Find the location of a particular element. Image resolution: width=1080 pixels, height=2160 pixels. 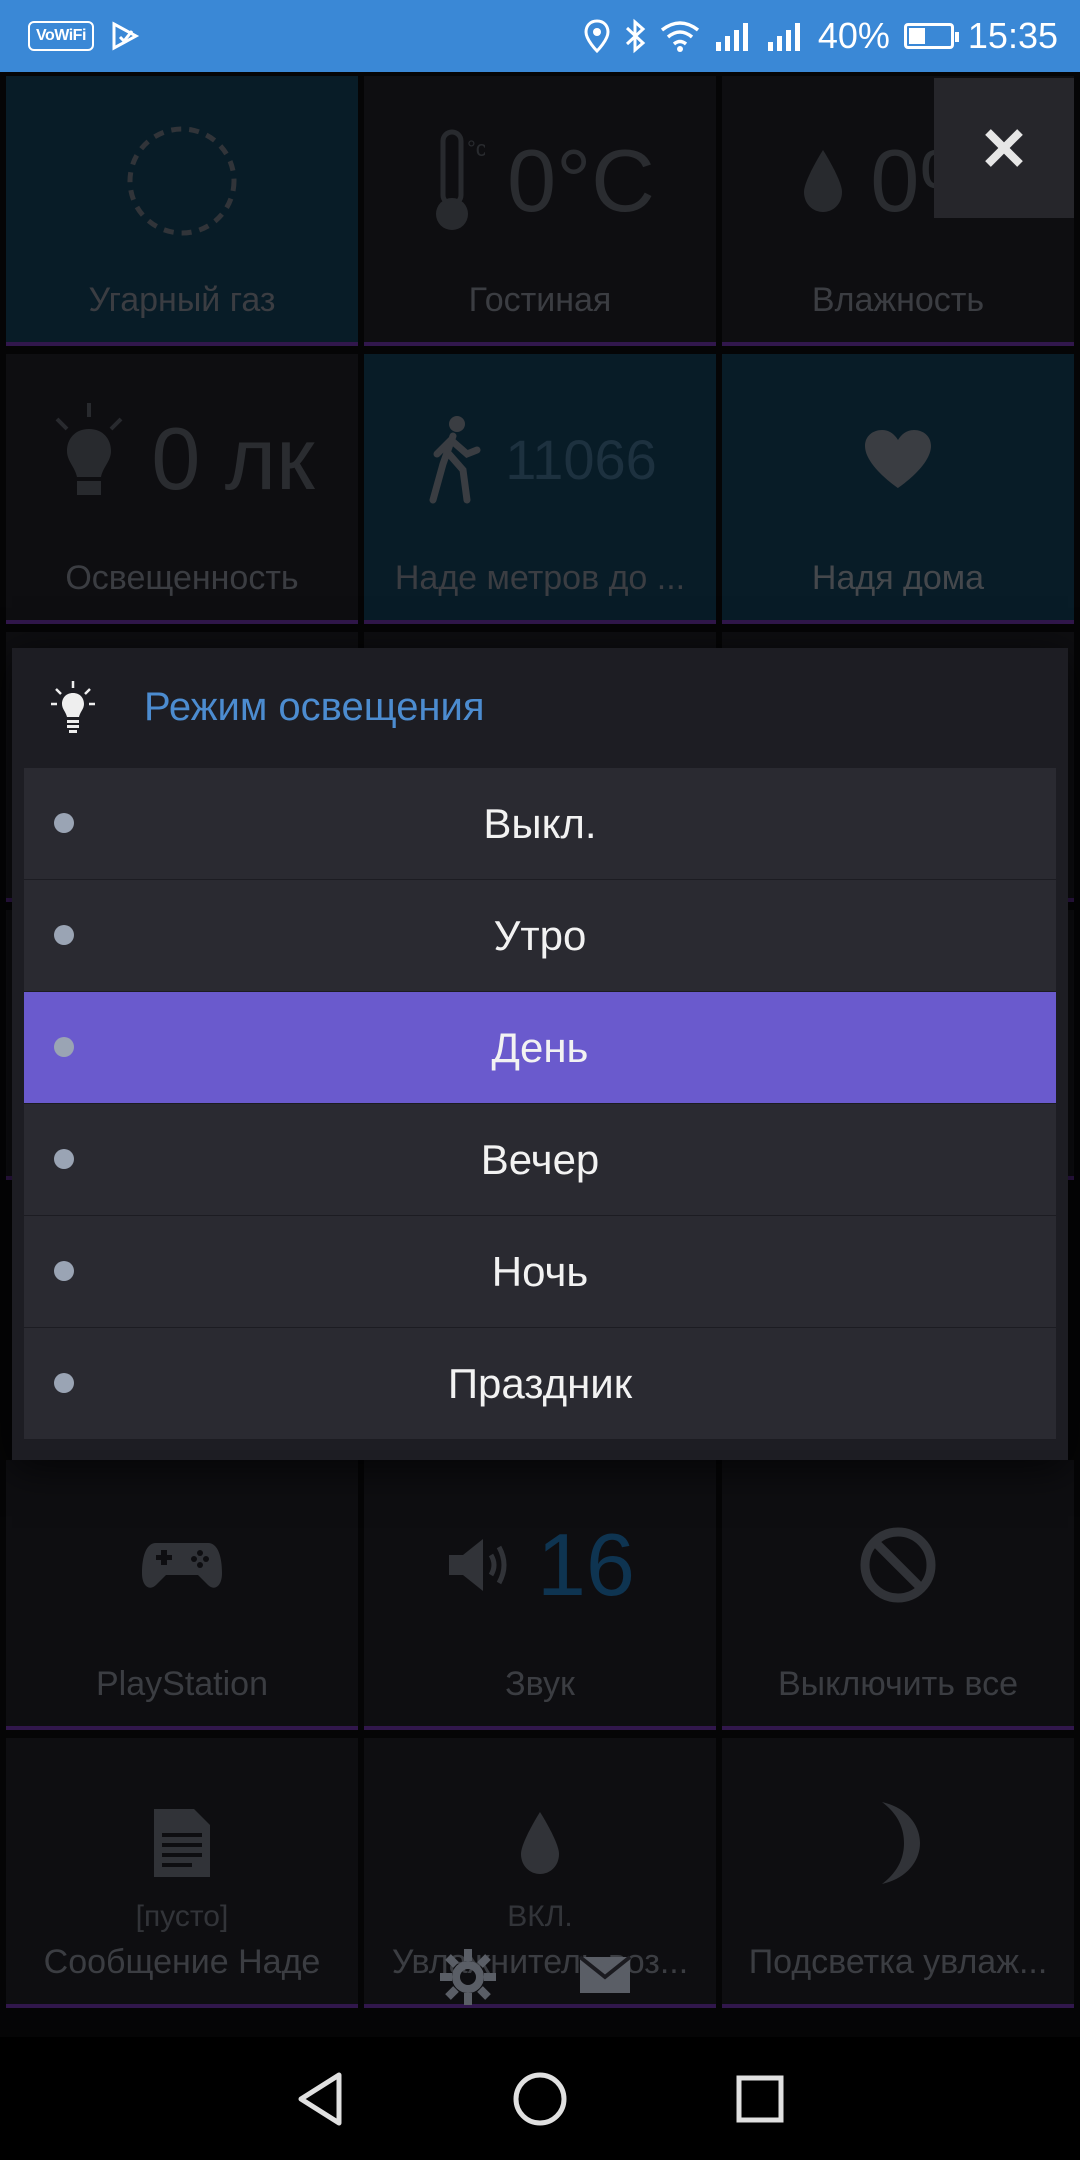

close-button is located at coordinates (1004, 148).